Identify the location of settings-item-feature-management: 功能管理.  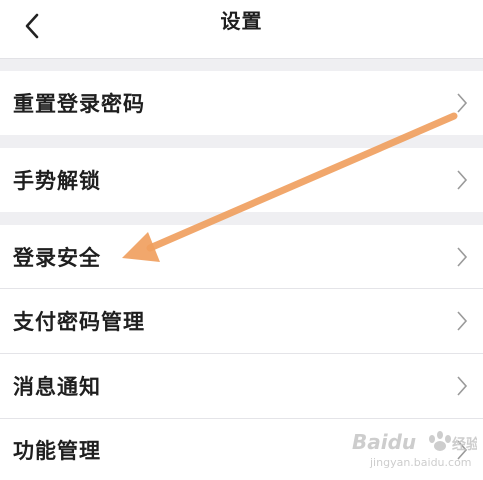
(241, 449).